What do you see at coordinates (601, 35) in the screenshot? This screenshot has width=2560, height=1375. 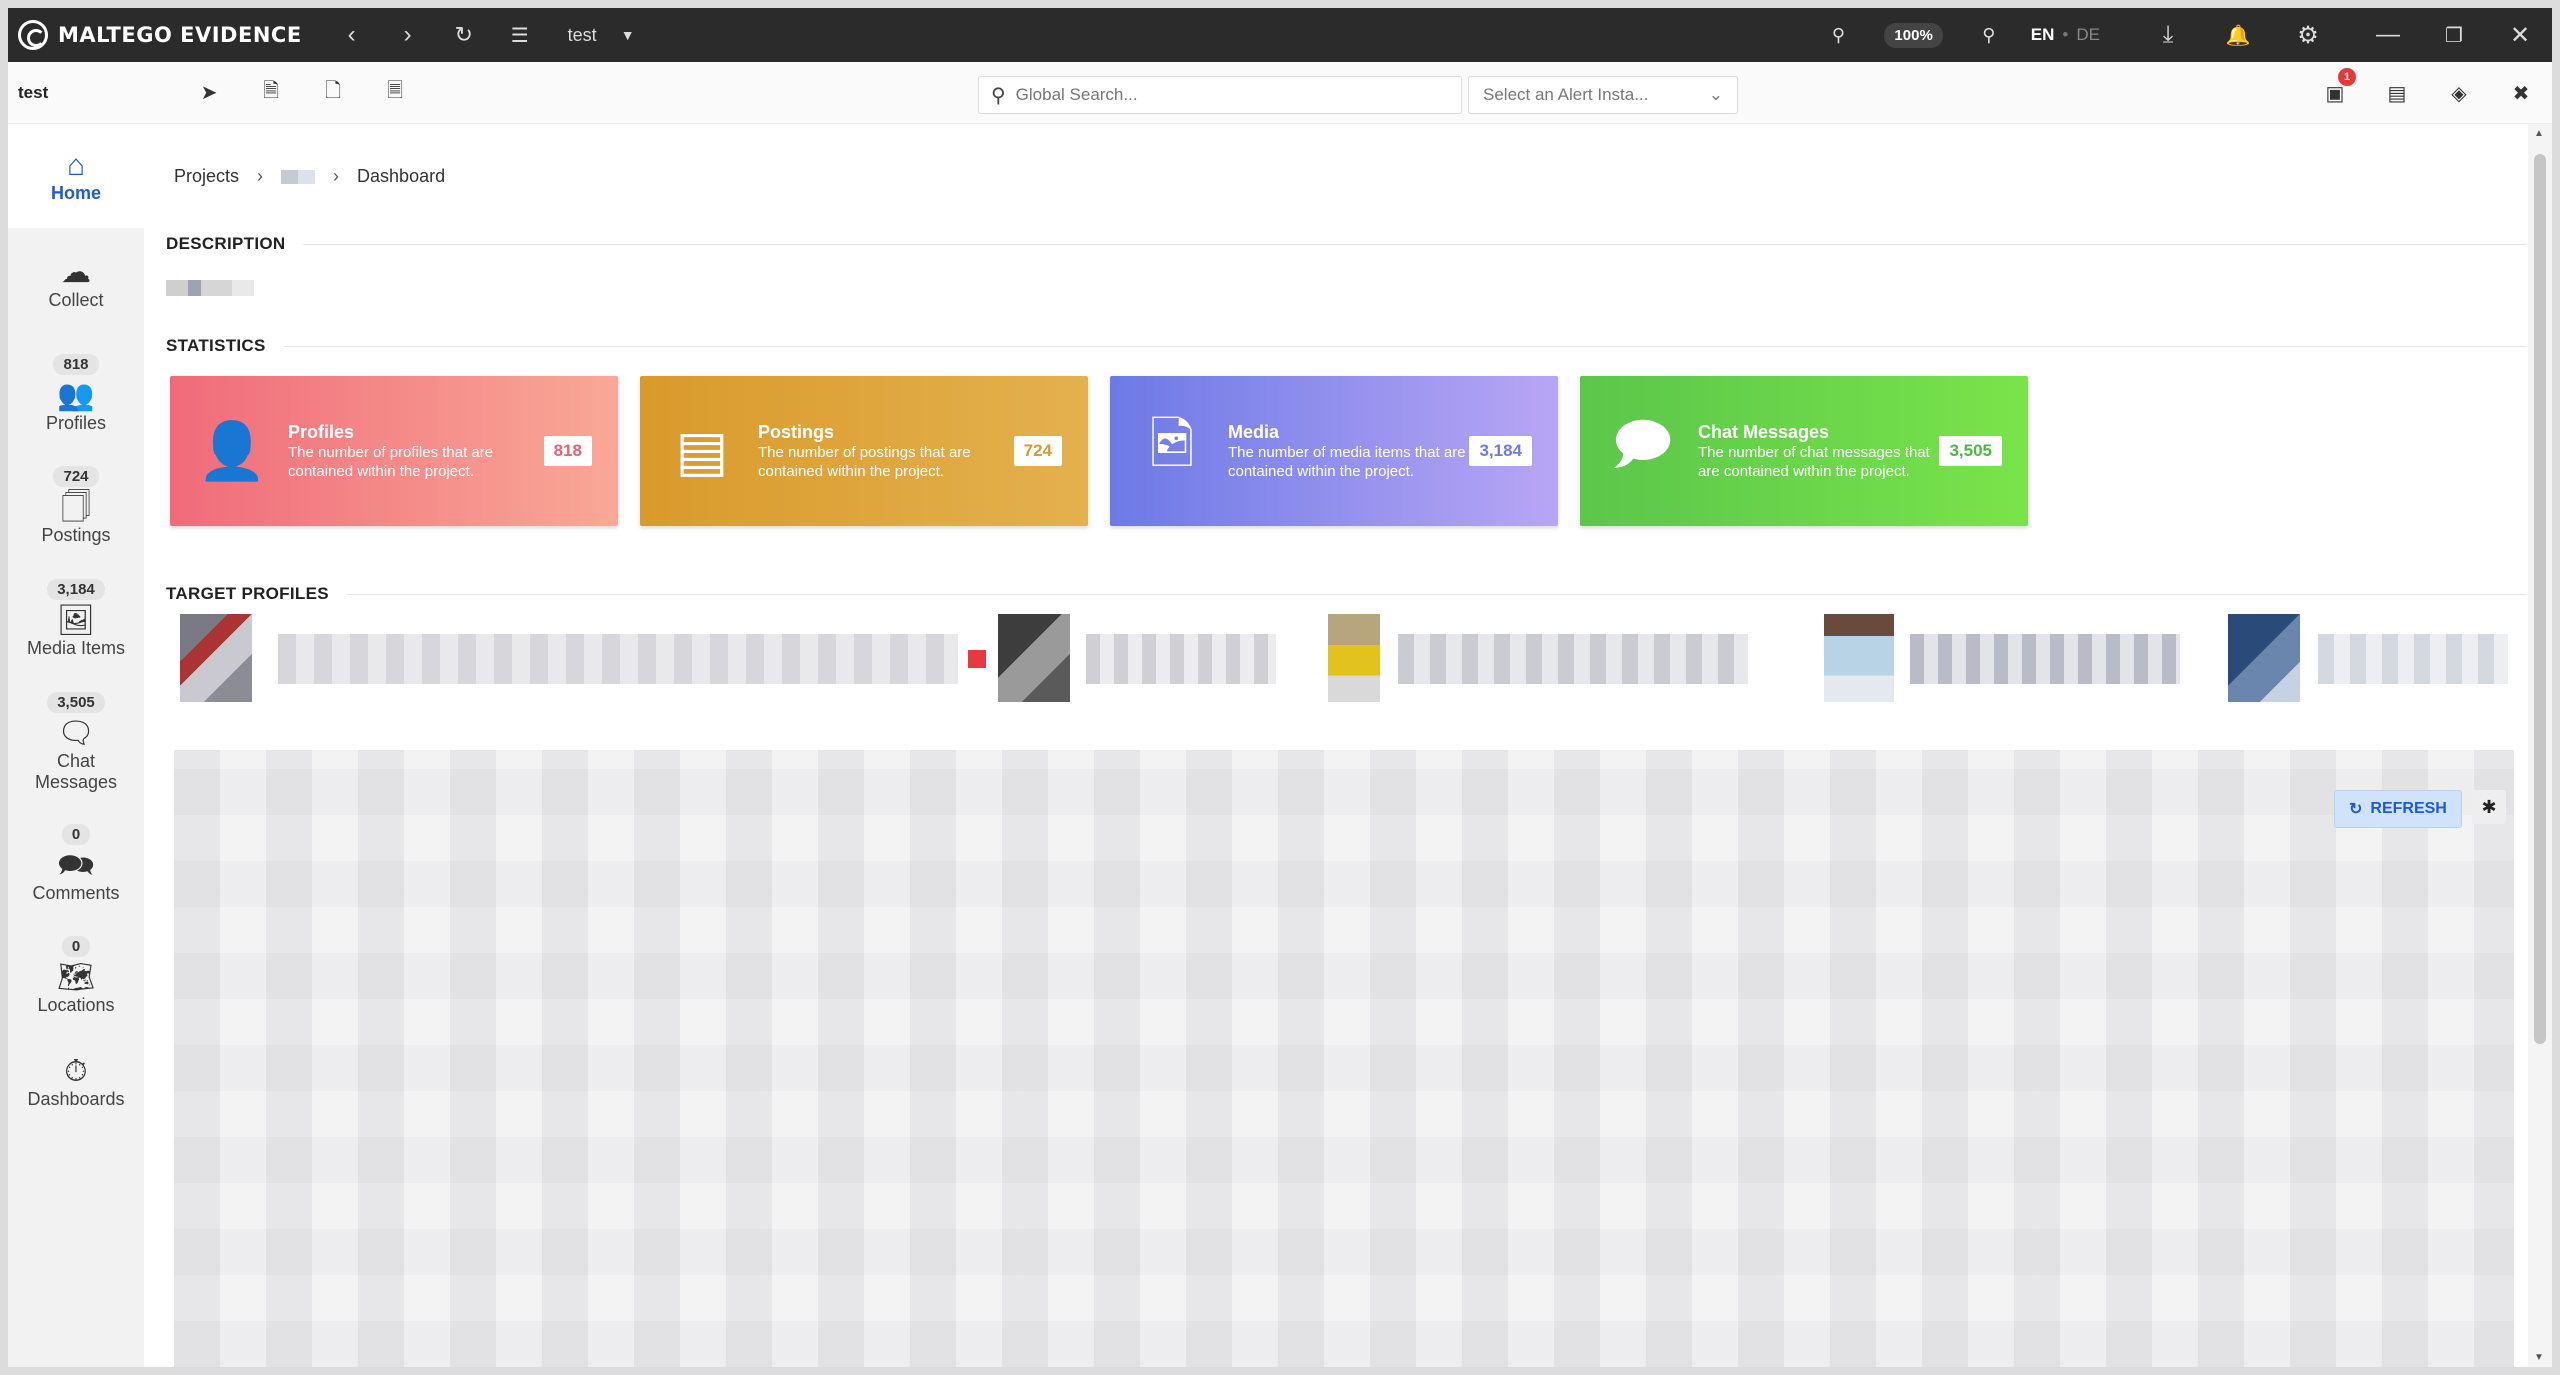 I see `project-dropdown: test ▼` at bounding box center [601, 35].